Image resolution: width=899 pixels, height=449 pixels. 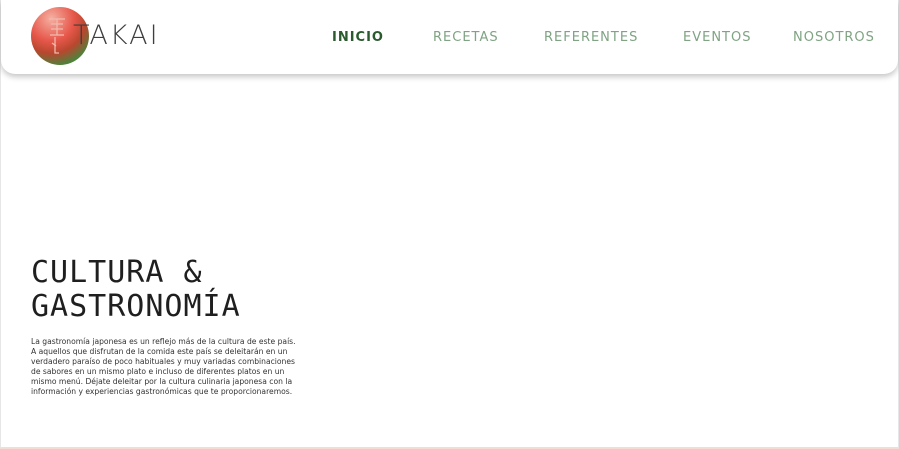 I want to click on nav-item-recetas: RECETAS, so click(x=466, y=37).